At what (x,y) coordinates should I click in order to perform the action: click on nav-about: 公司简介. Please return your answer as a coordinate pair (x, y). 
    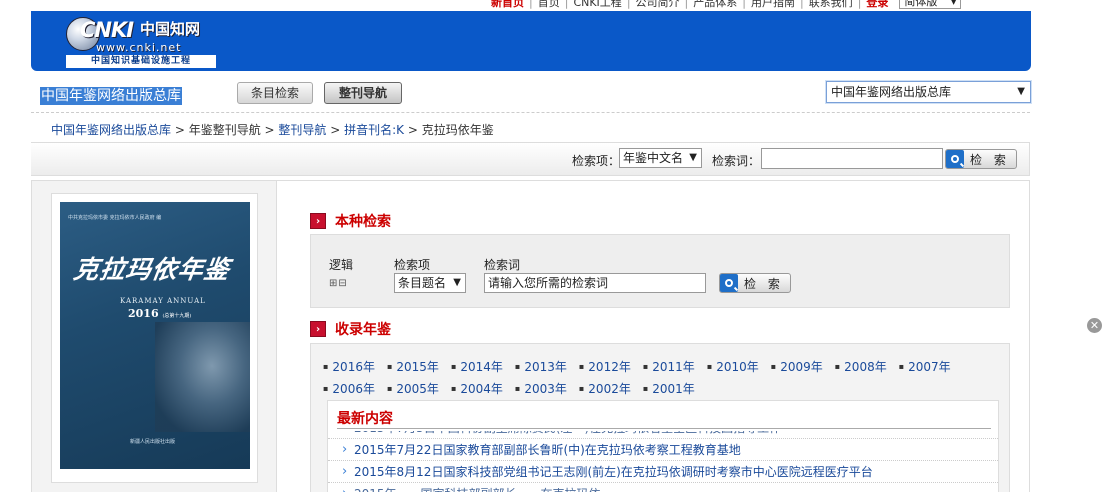
    Looking at the image, I should click on (658, 5).